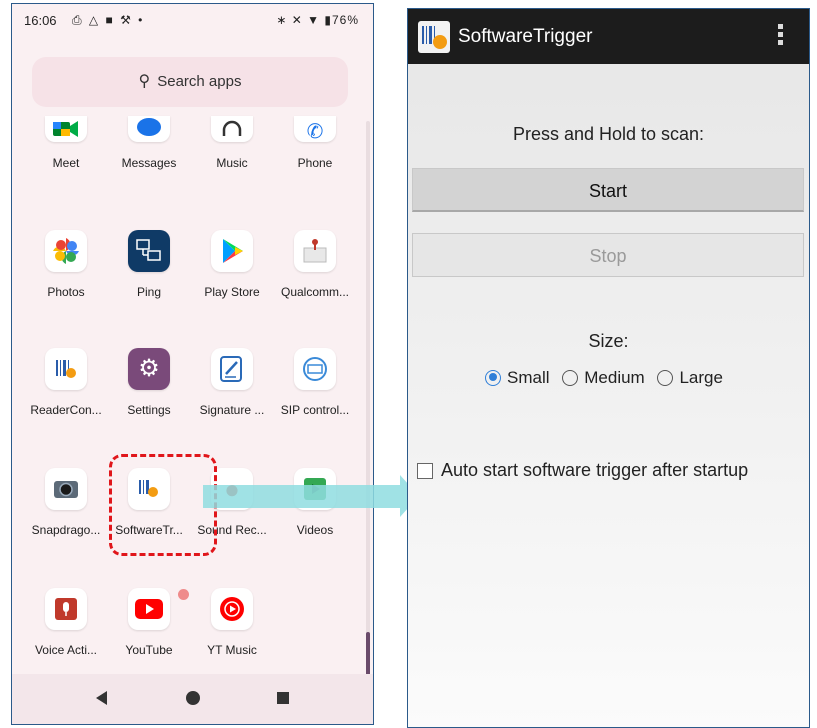 The image size is (817, 728). What do you see at coordinates (608, 36) in the screenshot?
I see `app-bar: SoftwareTrigger` at bounding box center [608, 36].